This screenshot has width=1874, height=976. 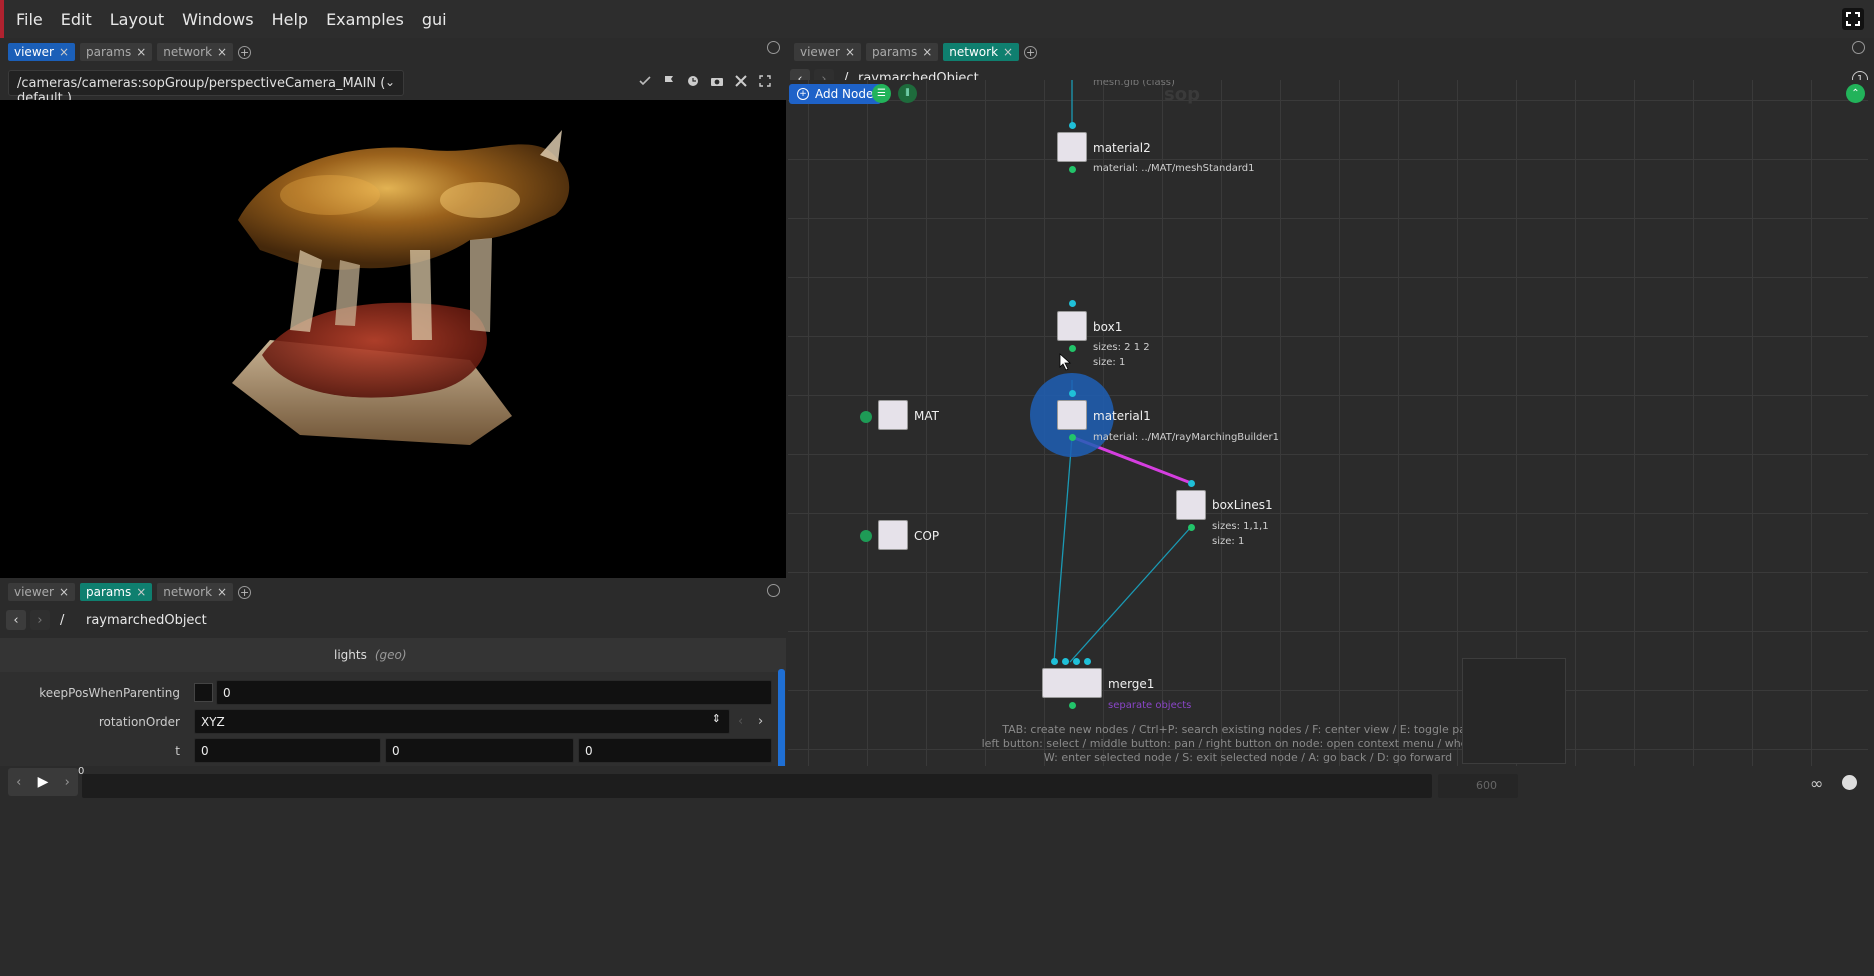 What do you see at coordinates (1072, 147) in the screenshot?
I see `node-material2` at bounding box center [1072, 147].